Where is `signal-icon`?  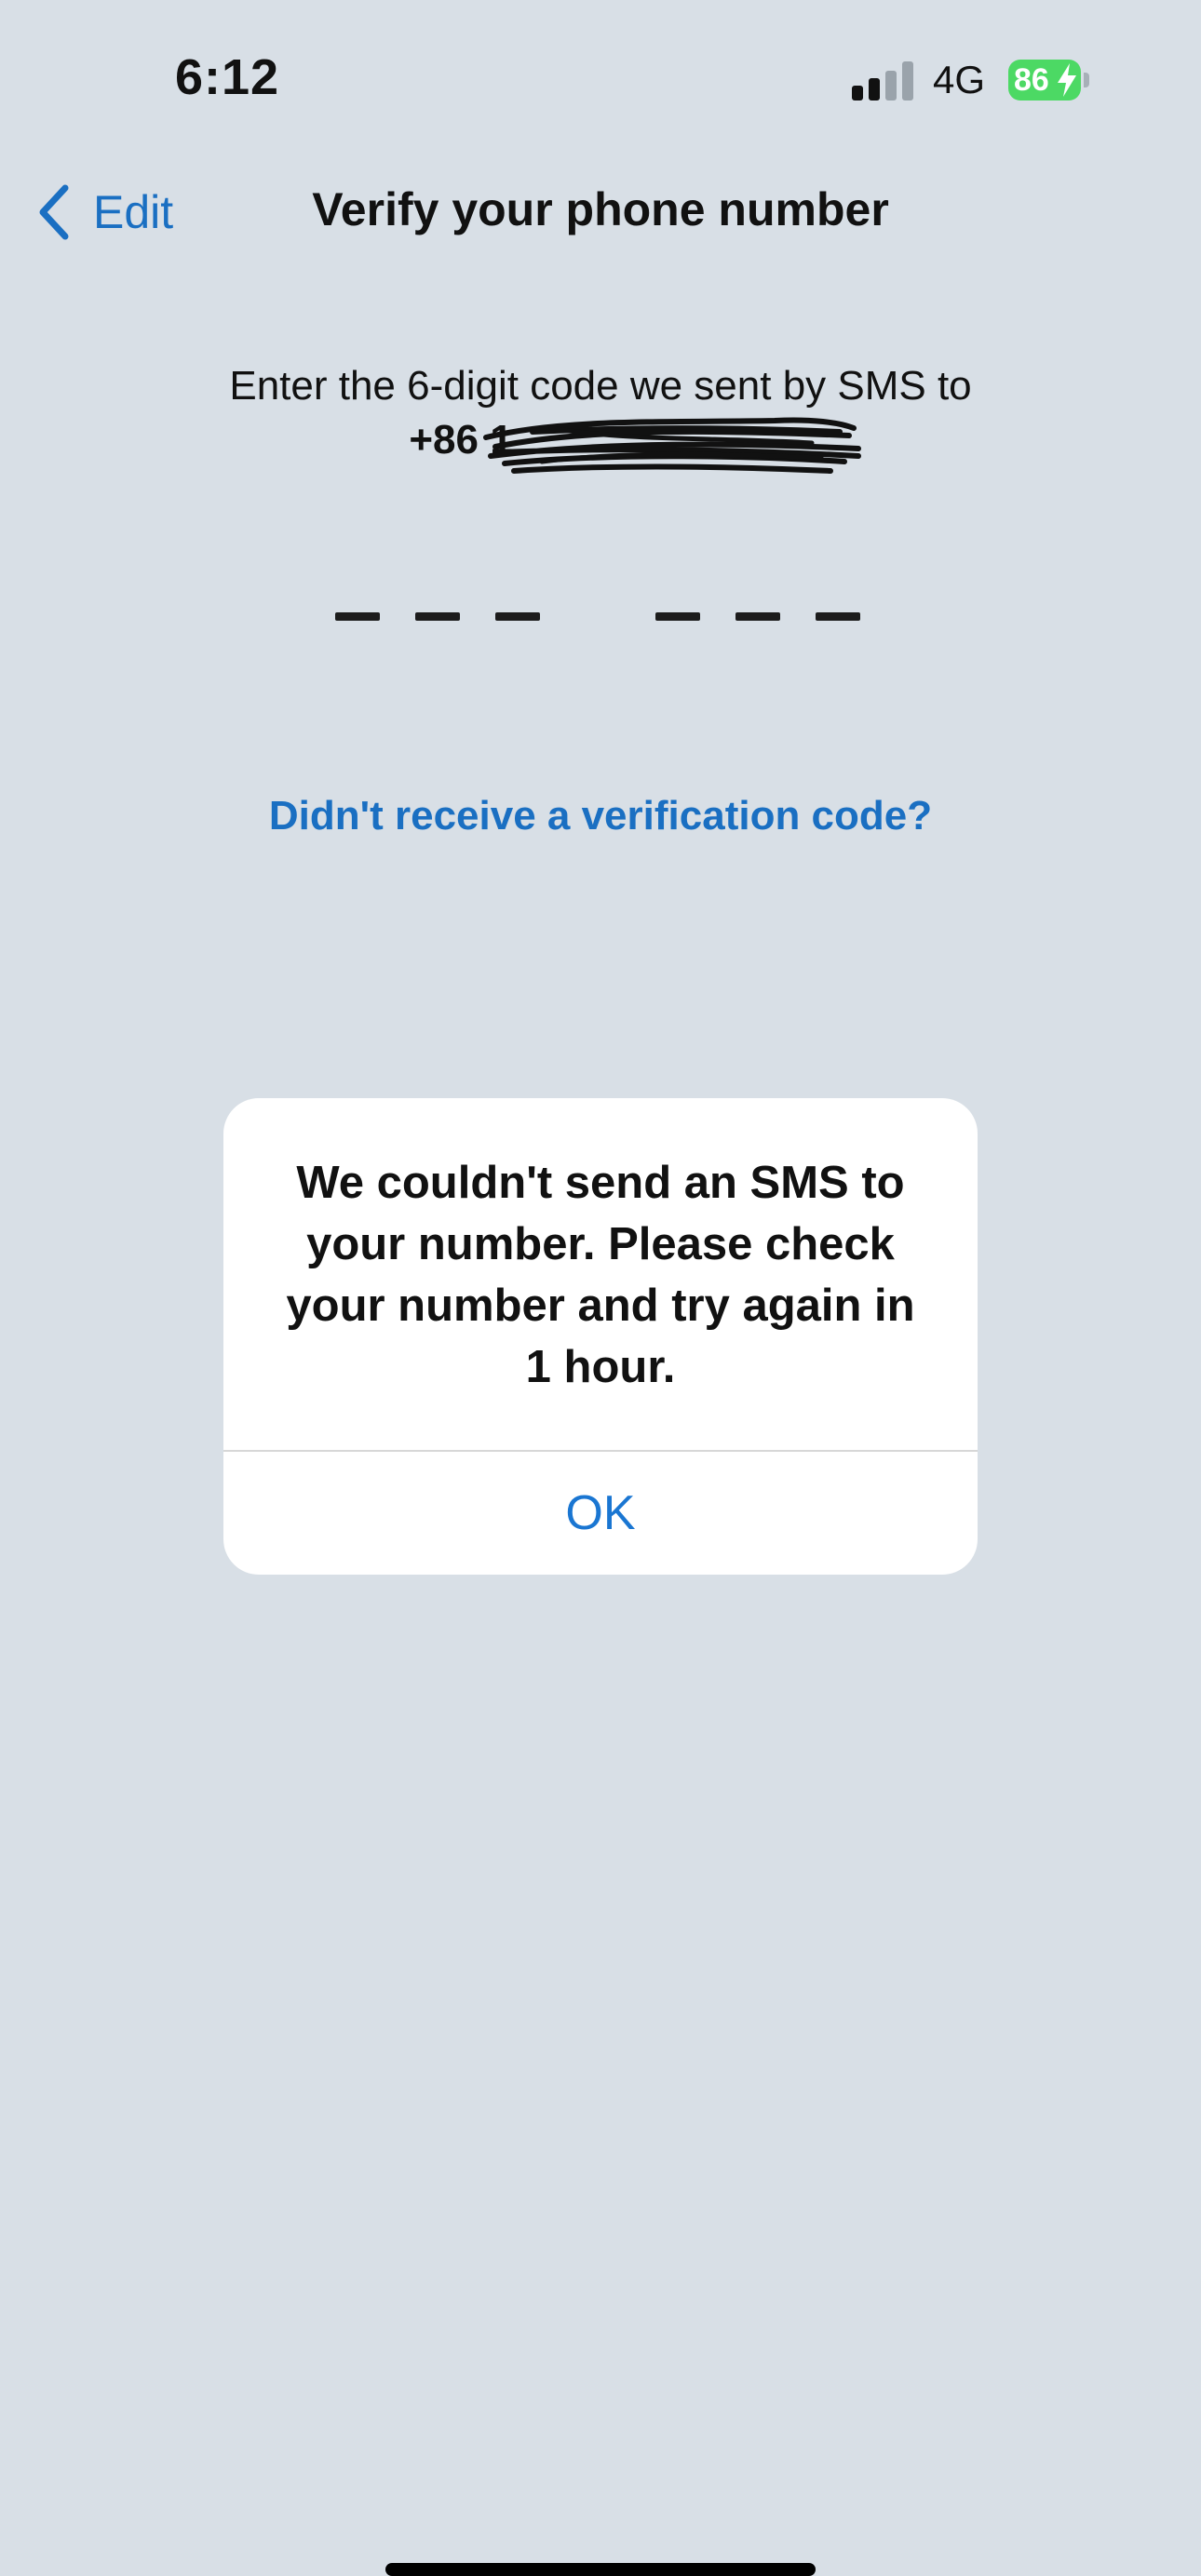 signal-icon is located at coordinates (882, 81).